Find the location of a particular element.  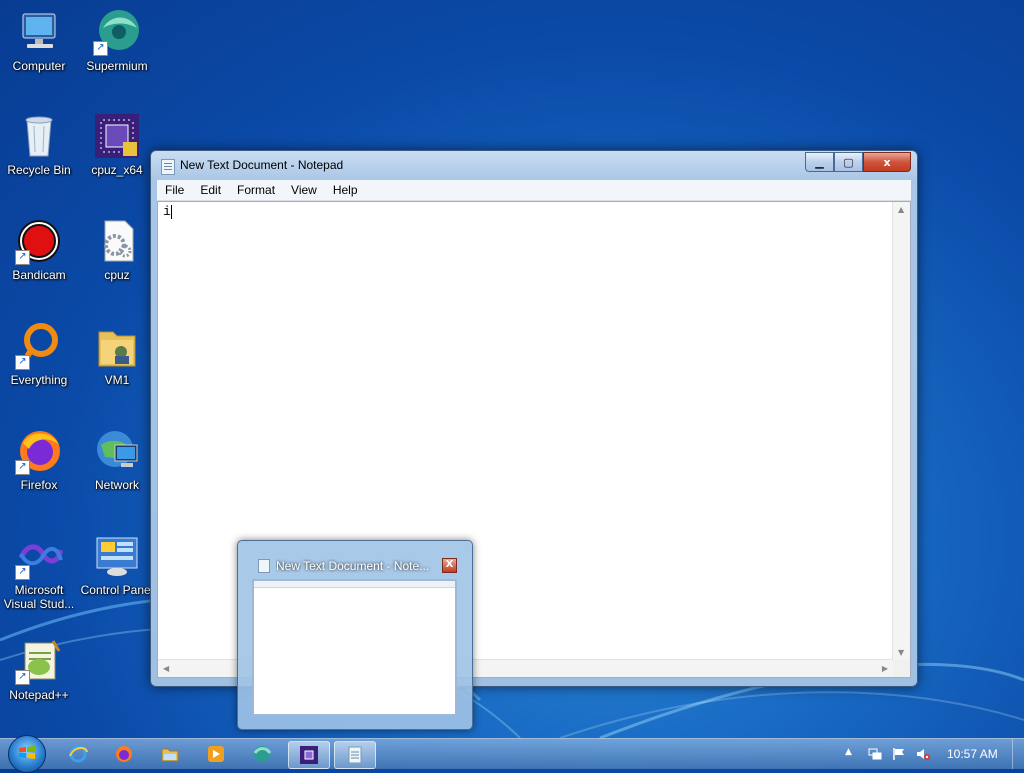

desktop-icon-recycle-bin: Recycle Bin is located at coordinates (39, 144).